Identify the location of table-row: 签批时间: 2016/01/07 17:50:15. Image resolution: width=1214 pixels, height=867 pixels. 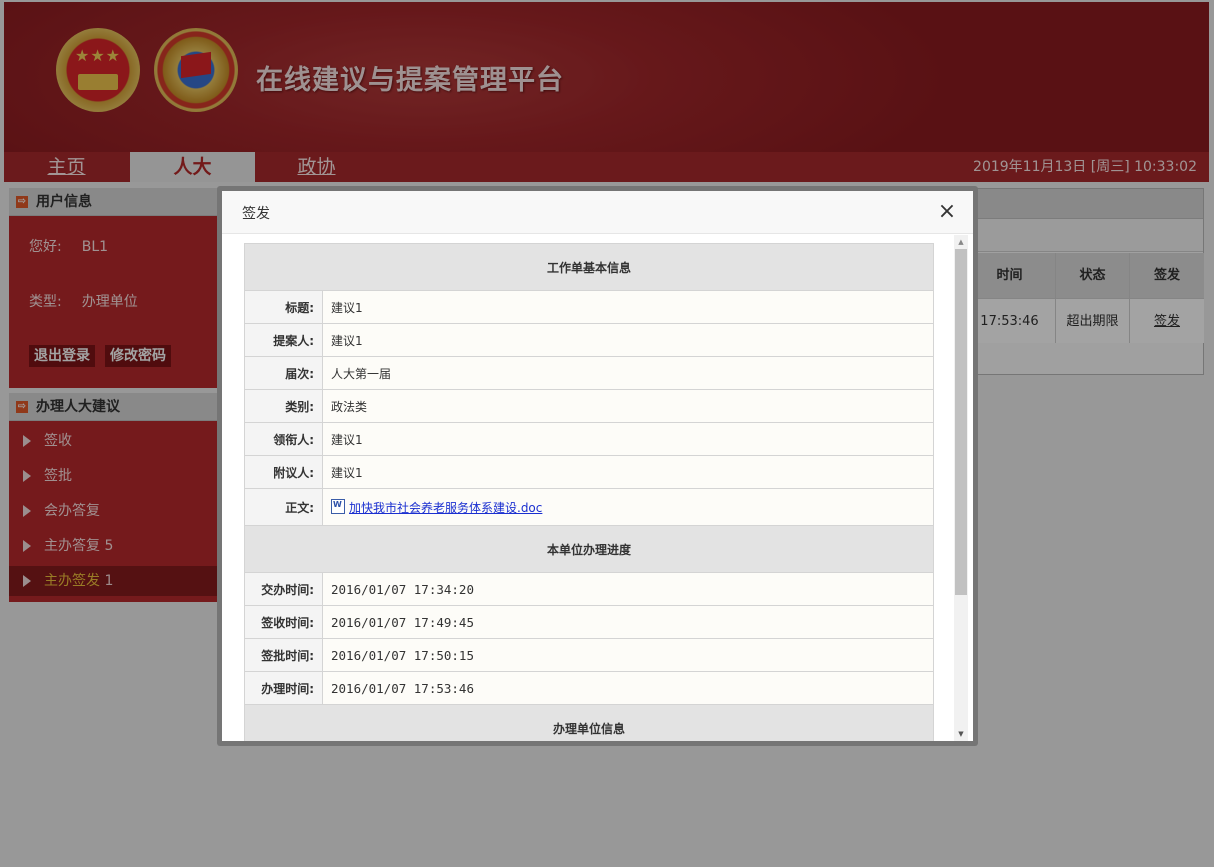
(589, 655).